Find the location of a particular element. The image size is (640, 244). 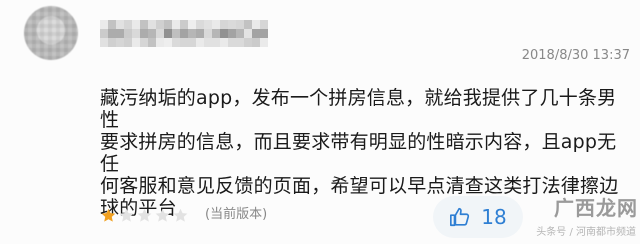

star-rating is located at coordinates (144, 215).